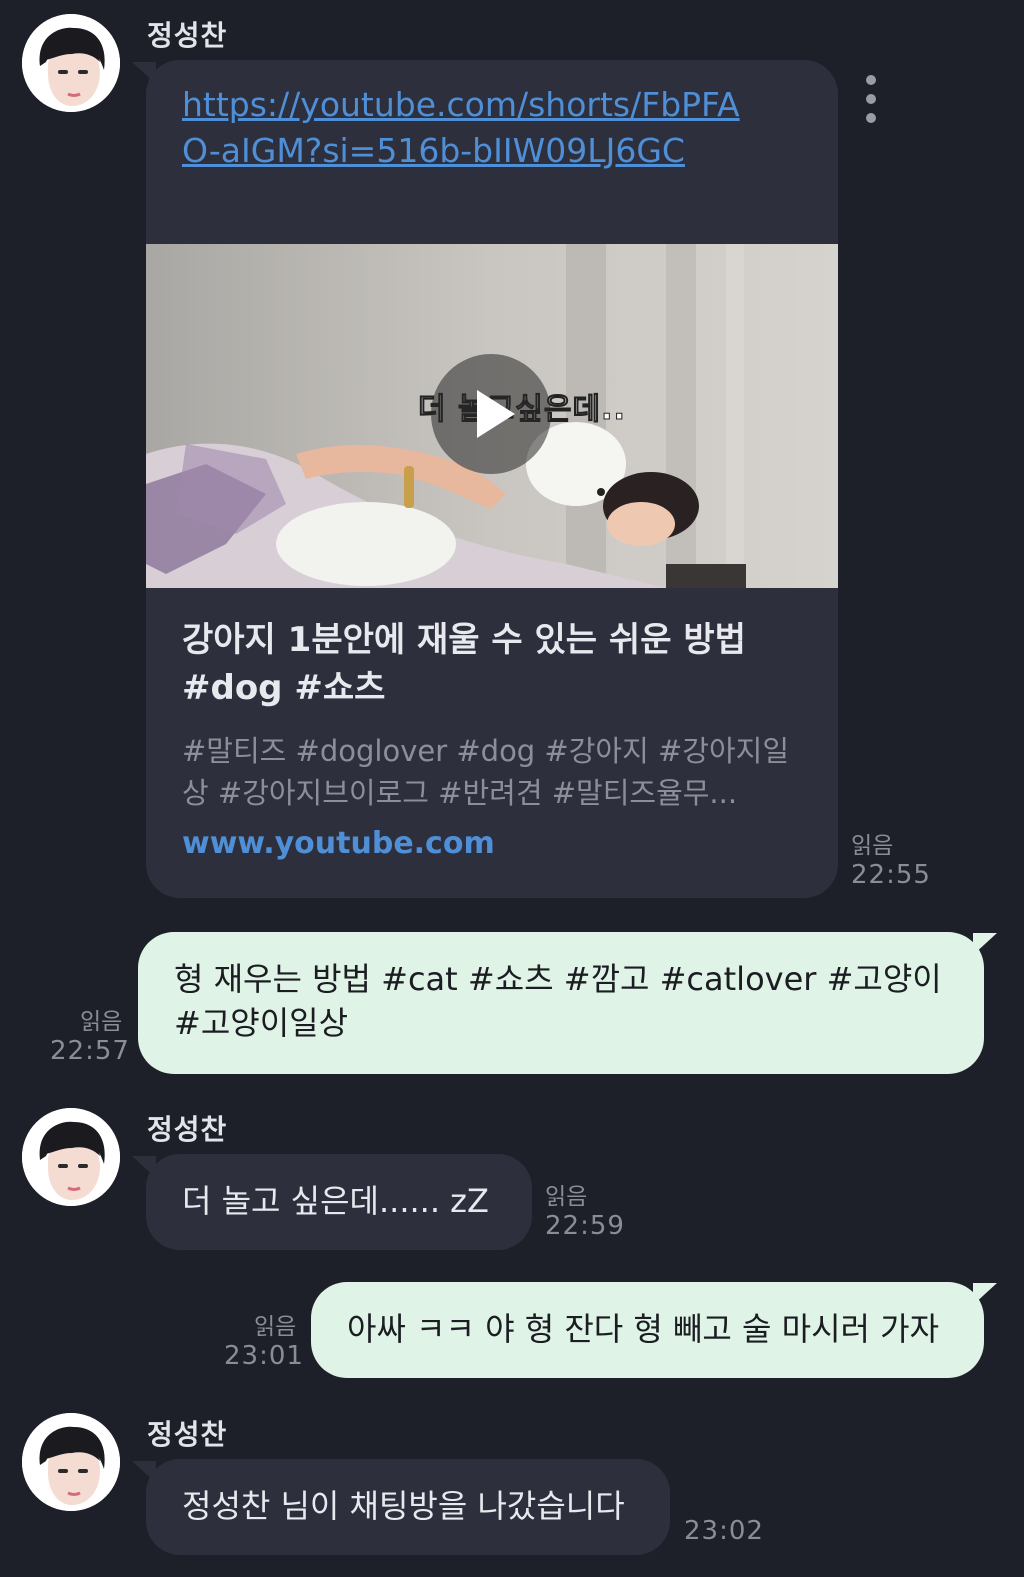  What do you see at coordinates (643, 1329) in the screenshot?
I see `message-text: 아싸 ㅋㅋ 야 형 잔다 형 빼고 술 마시러 가자` at bounding box center [643, 1329].